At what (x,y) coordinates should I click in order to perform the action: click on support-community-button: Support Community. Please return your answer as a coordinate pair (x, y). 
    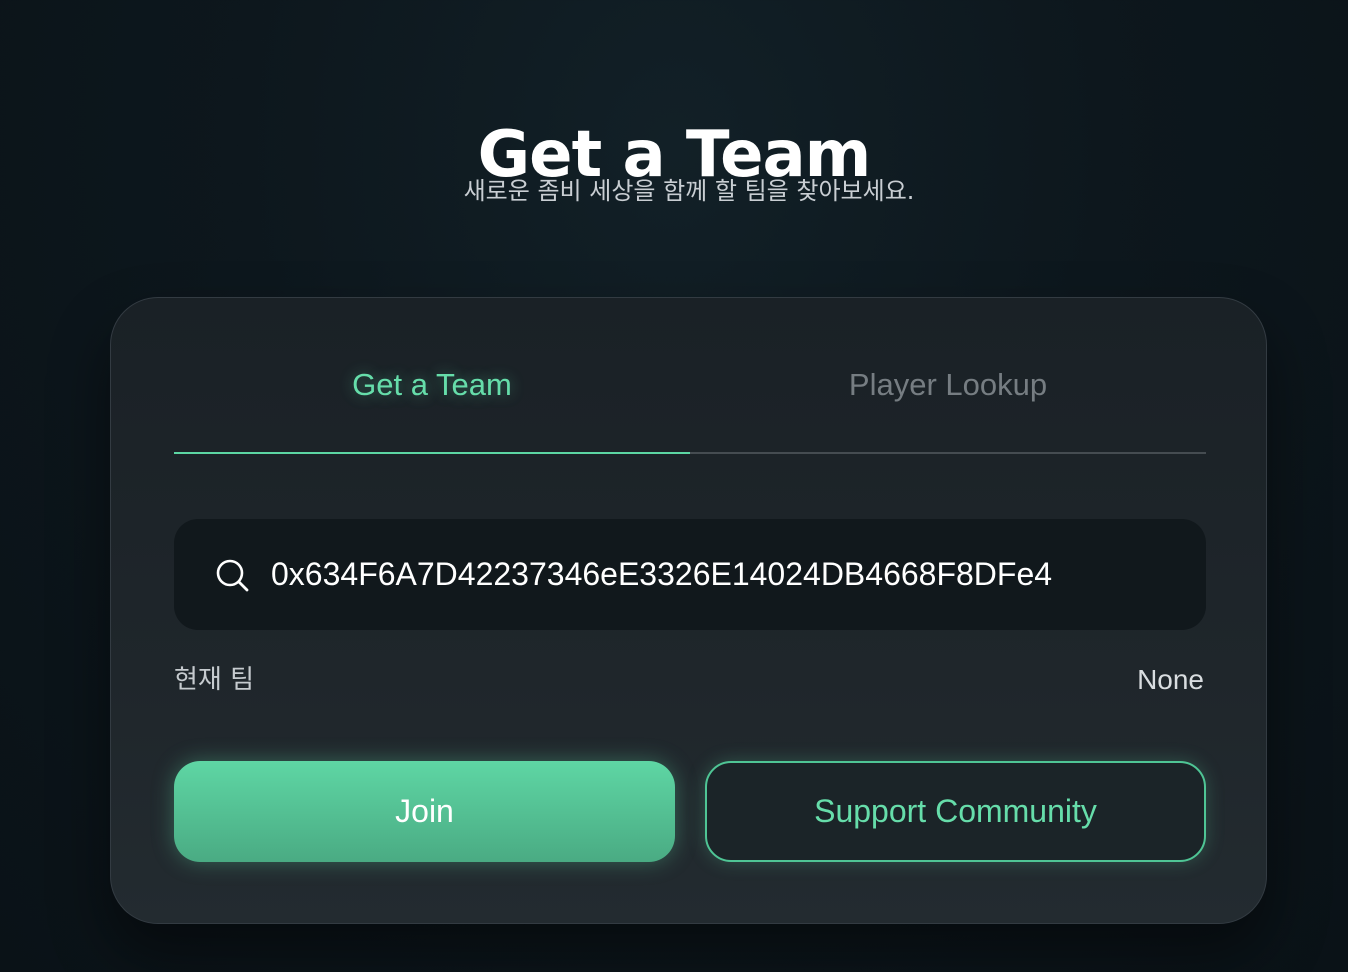
    Looking at the image, I should click on (955, 811).